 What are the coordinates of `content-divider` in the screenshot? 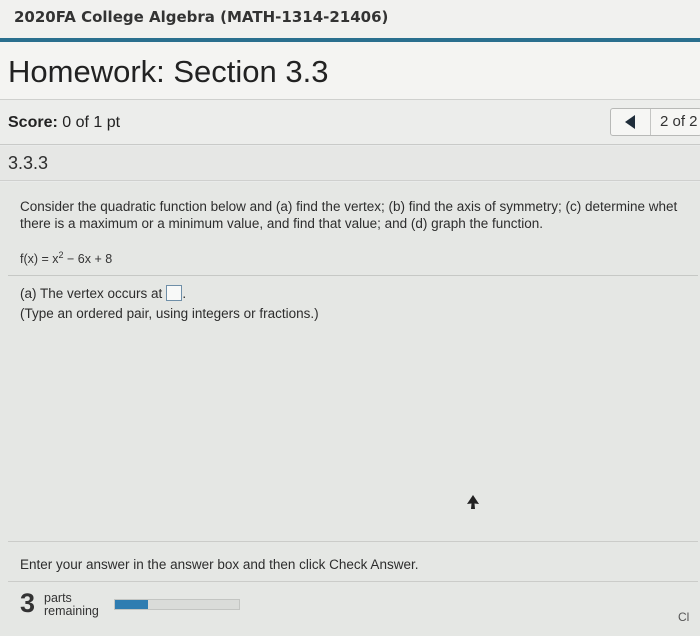 It's located at (353, 275).